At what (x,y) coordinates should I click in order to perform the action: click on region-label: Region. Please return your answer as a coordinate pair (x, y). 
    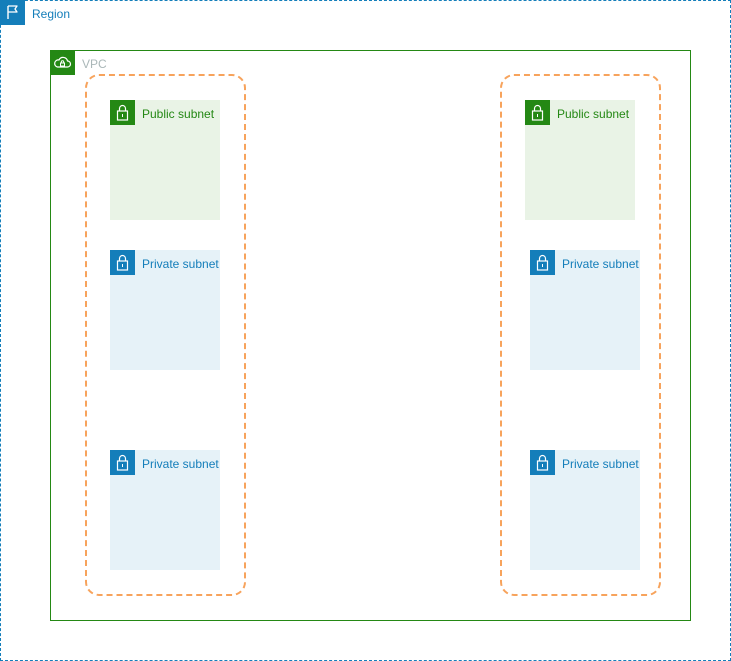
    Looking at the image, I should click on (51, 14).